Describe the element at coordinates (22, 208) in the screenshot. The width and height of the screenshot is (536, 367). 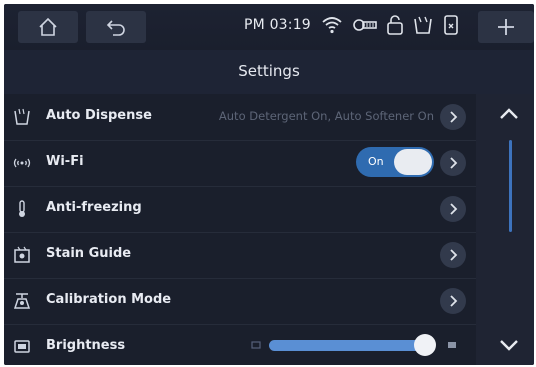
I see `thermometer-icon` at that location.